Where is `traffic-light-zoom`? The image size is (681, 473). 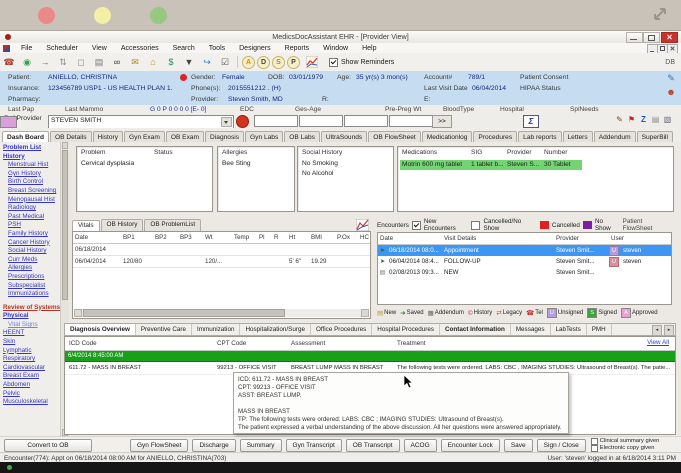 traffic-light-zoom is located at coordinates (158, 15).